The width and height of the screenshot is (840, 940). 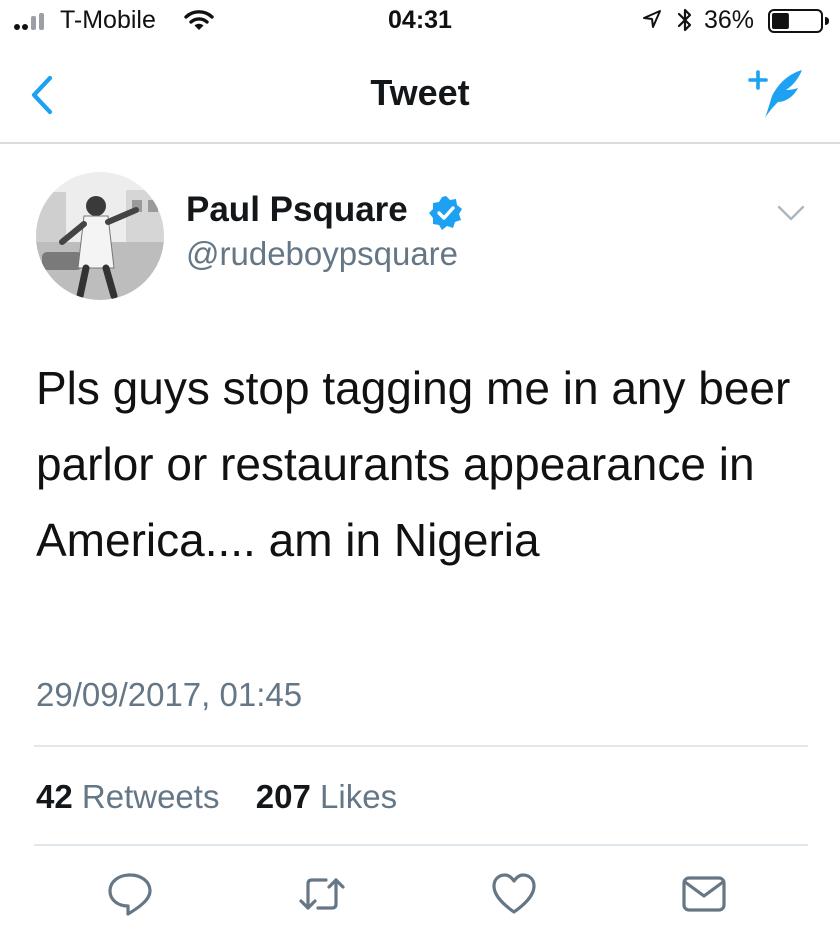 I want to click on avatar-image, so click(x=100, y=236).